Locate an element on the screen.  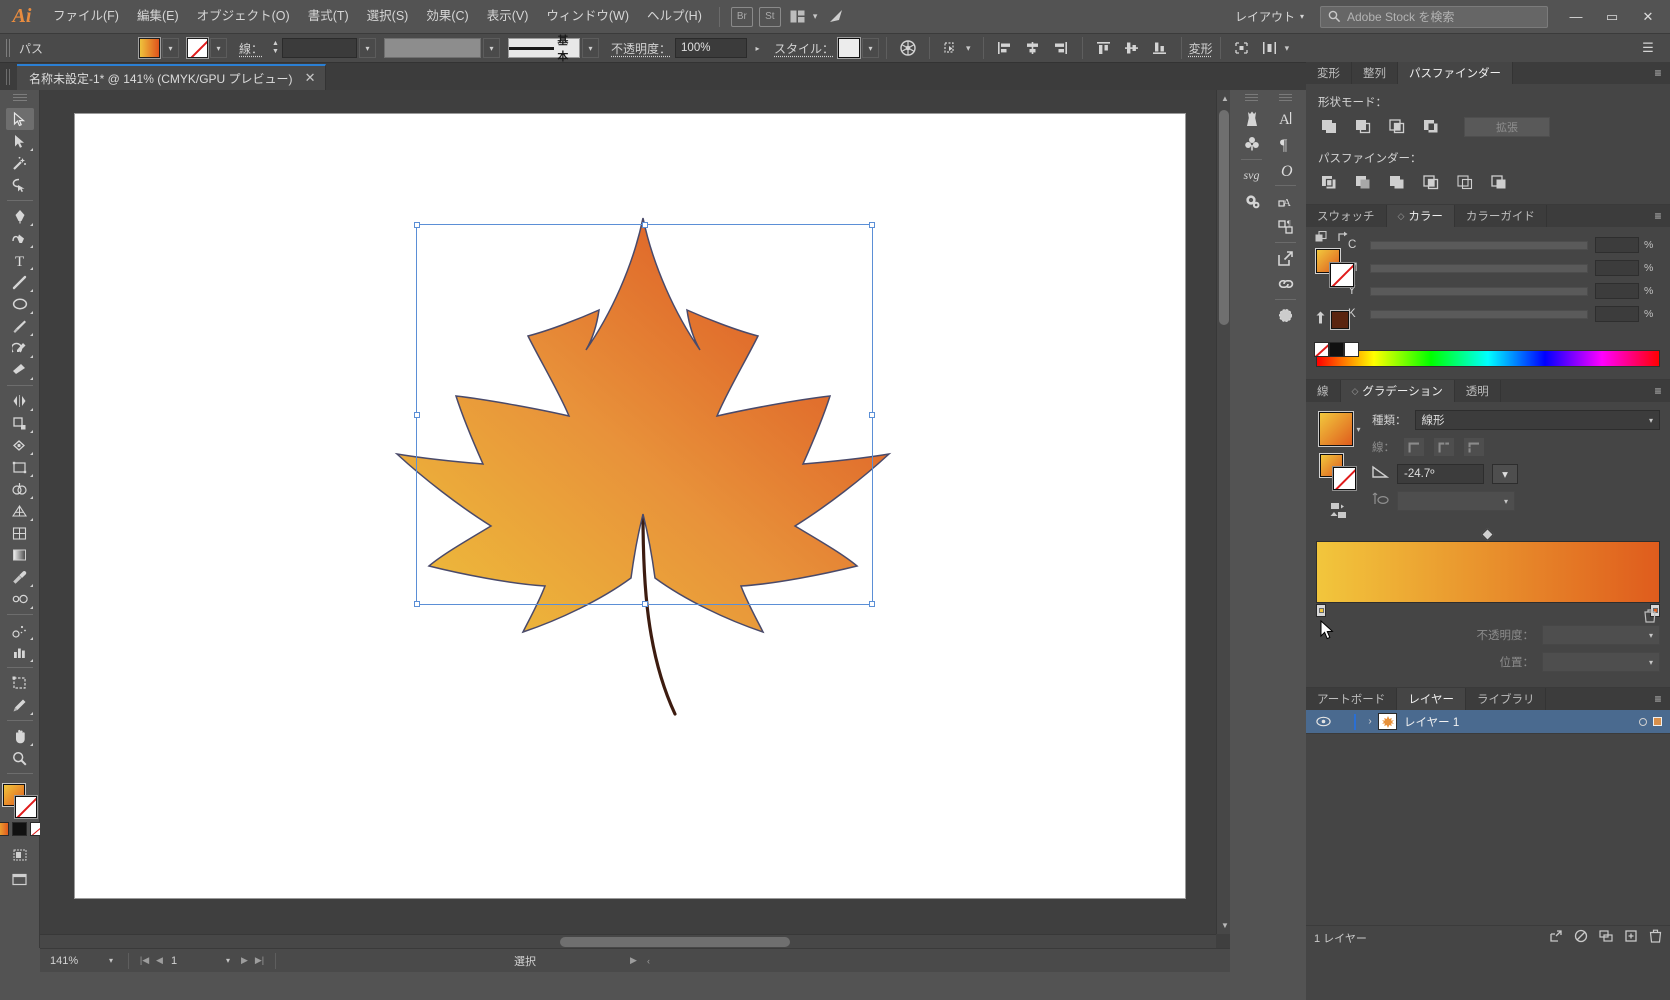
direct-selection-tool is located at coordinates (20, 141).